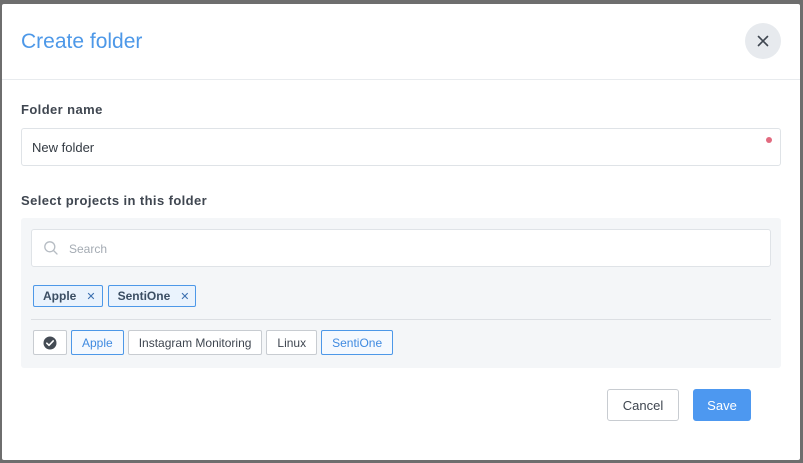  Describe the element at coordinates (195, 342) in the screenshot. I see `project-option-instagram-monitoring: Instagram Monitoring` at that location.